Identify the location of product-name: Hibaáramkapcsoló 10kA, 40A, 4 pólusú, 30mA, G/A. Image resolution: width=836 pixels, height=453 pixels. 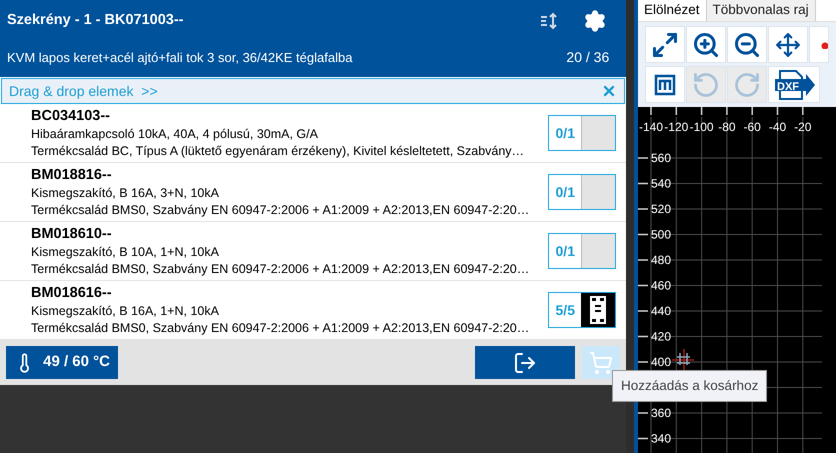
(175, 134).